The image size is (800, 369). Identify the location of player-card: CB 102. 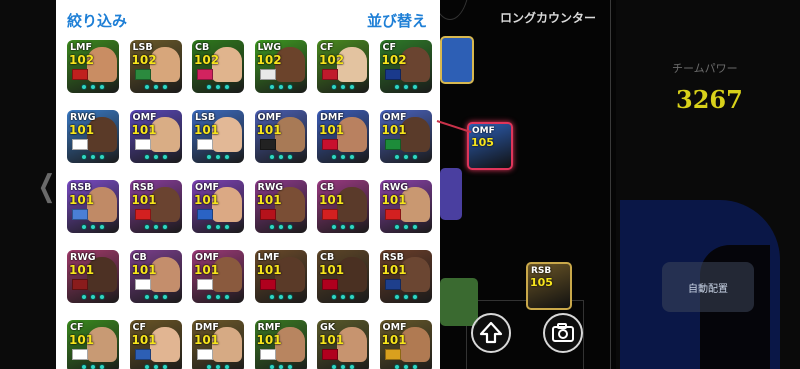
(218, 66).